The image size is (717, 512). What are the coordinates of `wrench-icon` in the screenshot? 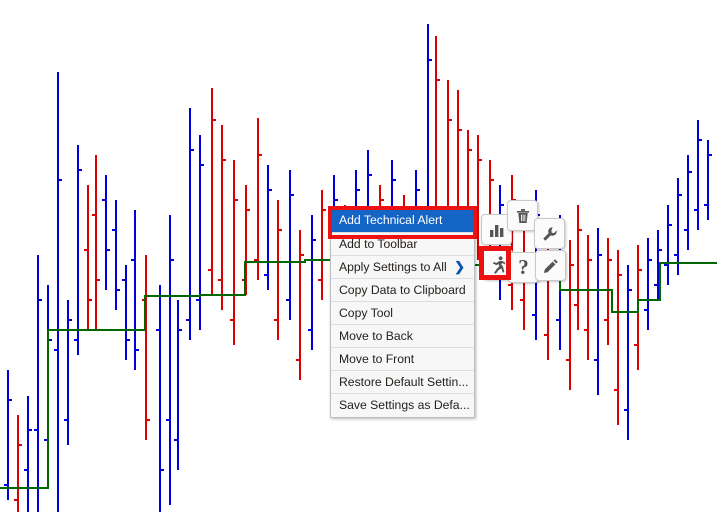 It's located at (550, 234).